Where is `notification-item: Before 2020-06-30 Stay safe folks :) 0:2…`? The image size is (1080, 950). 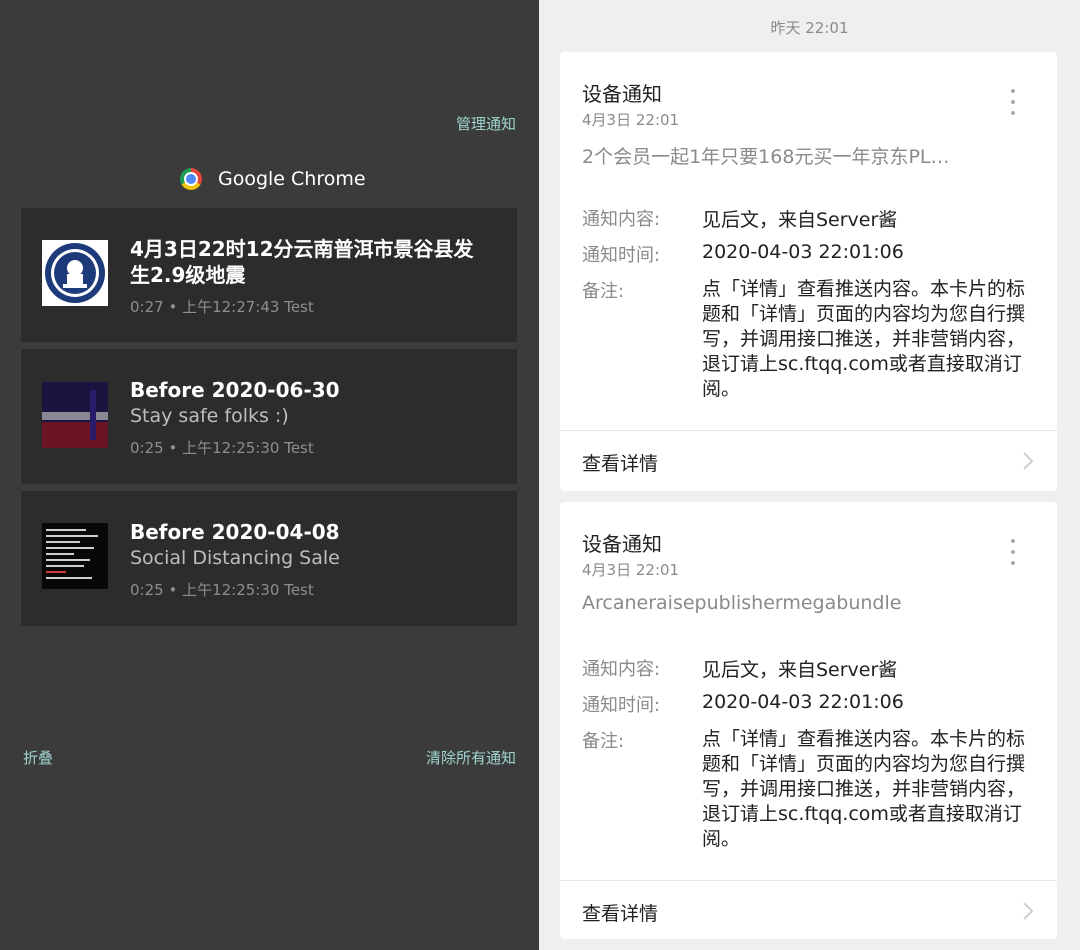 notification-item: Before 2020-06-30 Stay safe folks :) 0:2… is located at coordinates (269, 416).